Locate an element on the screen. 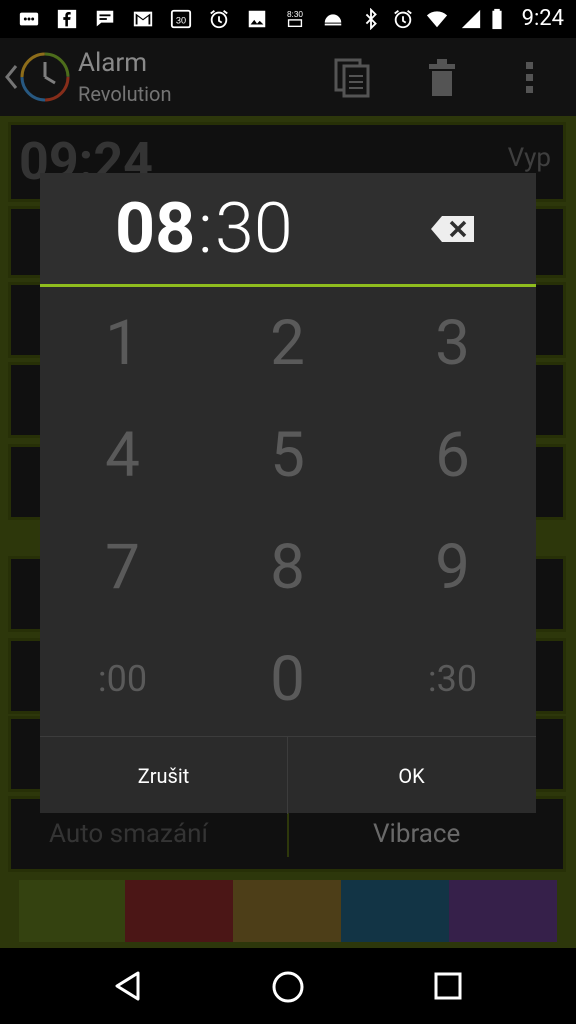 Image resolution: width=576 pixels, height=1024 pixels. bbm-icon is located at coordinates (29, 19).